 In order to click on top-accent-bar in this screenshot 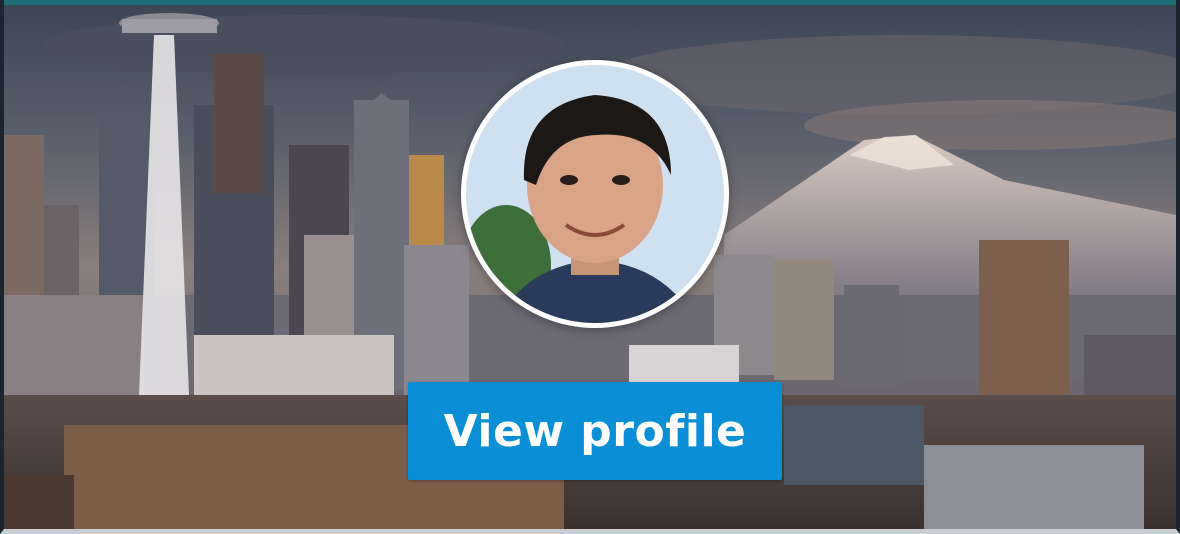, I will do `click(590, 2)`.